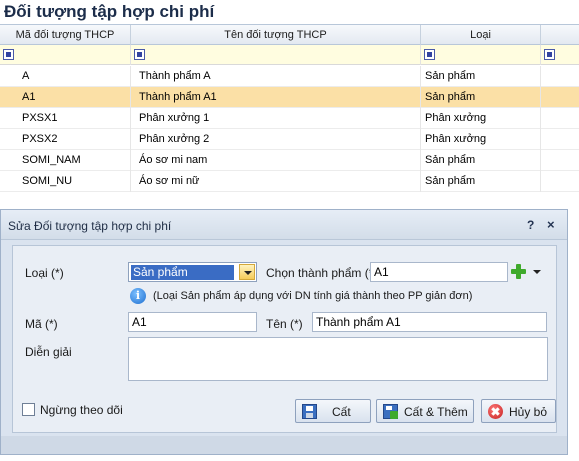  I want to click on table-row: A1 Thành phẩm A1 Sản phẩm, so click(289, 97).